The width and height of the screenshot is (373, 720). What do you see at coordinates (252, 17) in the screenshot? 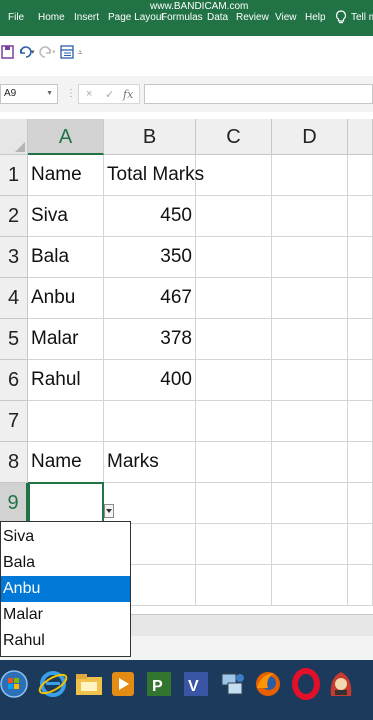
I see `tab-review: Review` at bounding box center [252, 17].